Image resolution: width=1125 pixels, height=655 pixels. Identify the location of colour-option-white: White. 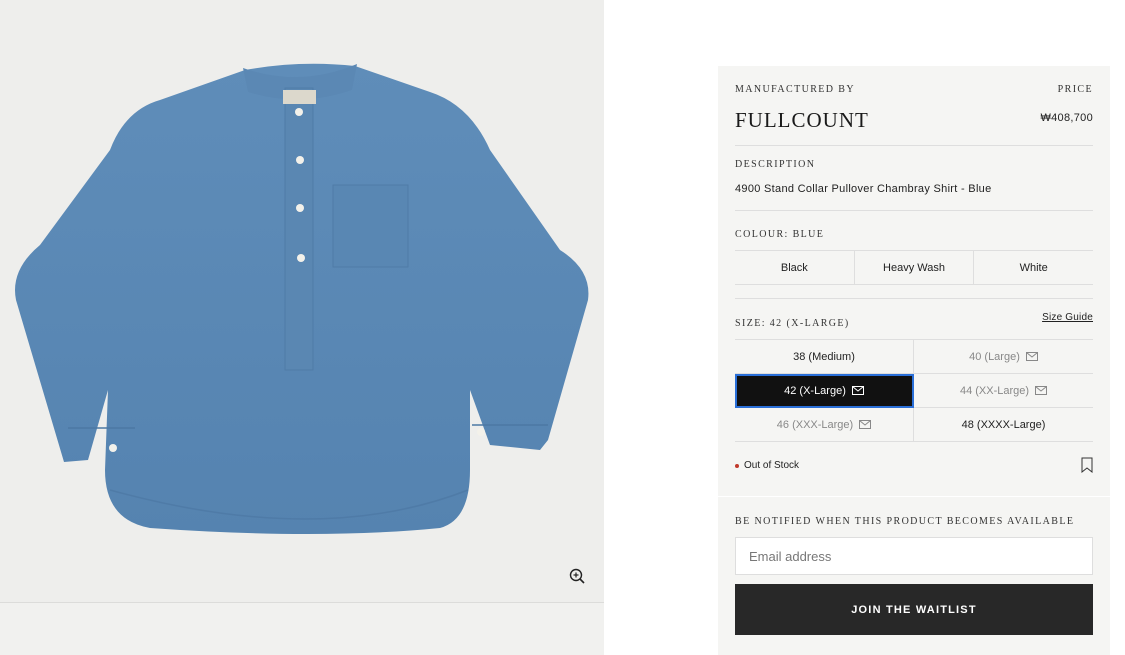
(1033, 267).